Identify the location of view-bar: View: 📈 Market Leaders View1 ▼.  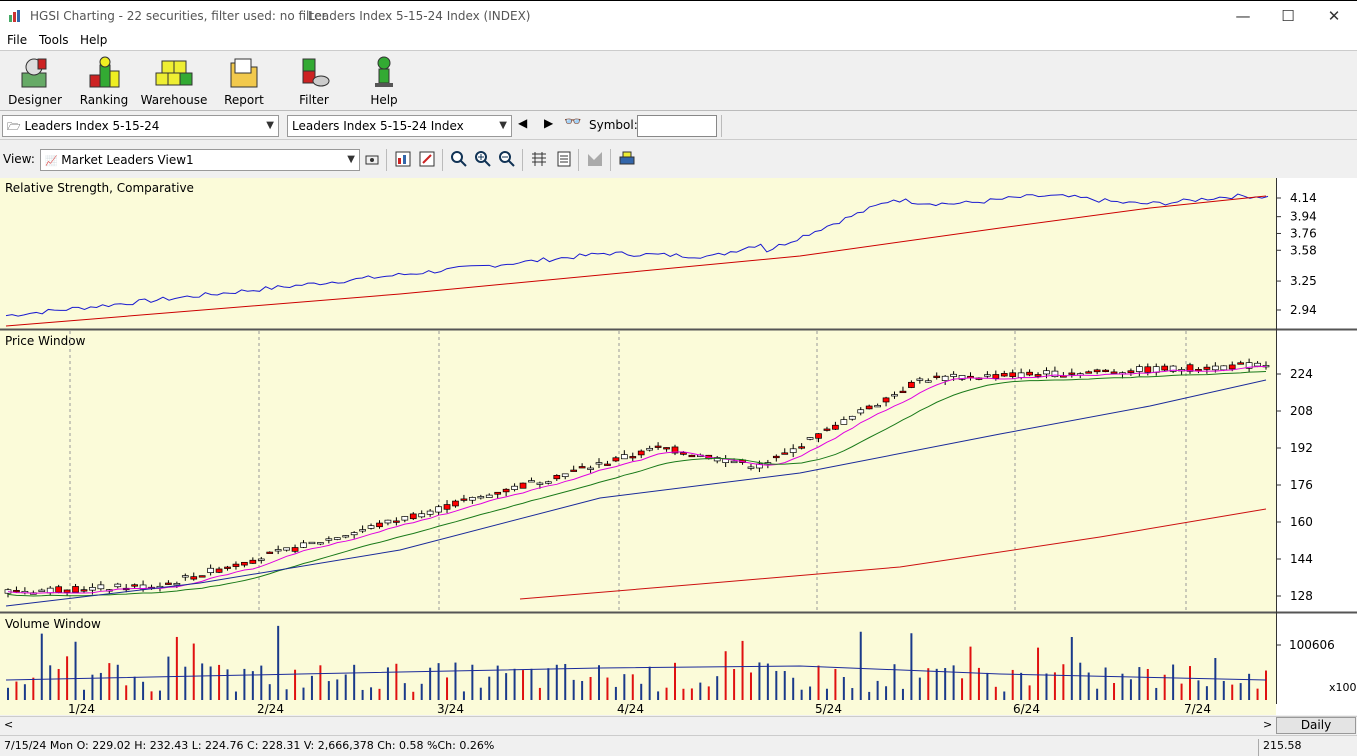
(678, 160).